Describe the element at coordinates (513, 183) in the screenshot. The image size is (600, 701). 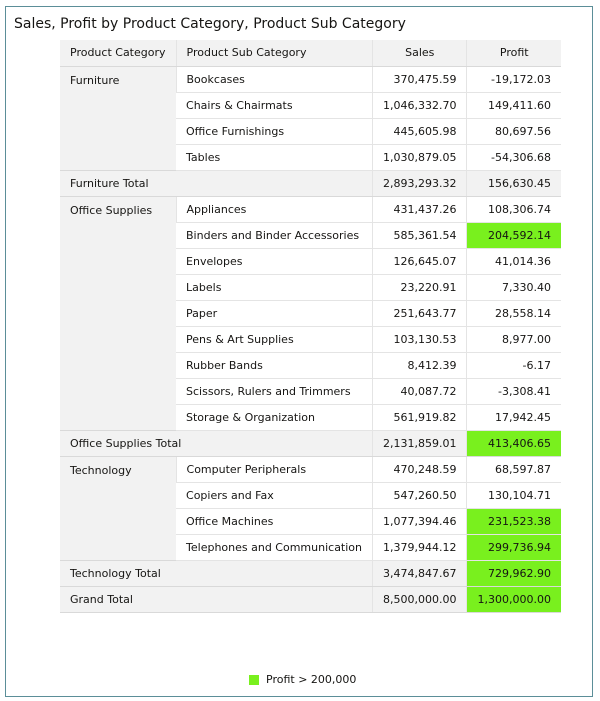
I see `total-profit-cell: 156,630.45` at that location.